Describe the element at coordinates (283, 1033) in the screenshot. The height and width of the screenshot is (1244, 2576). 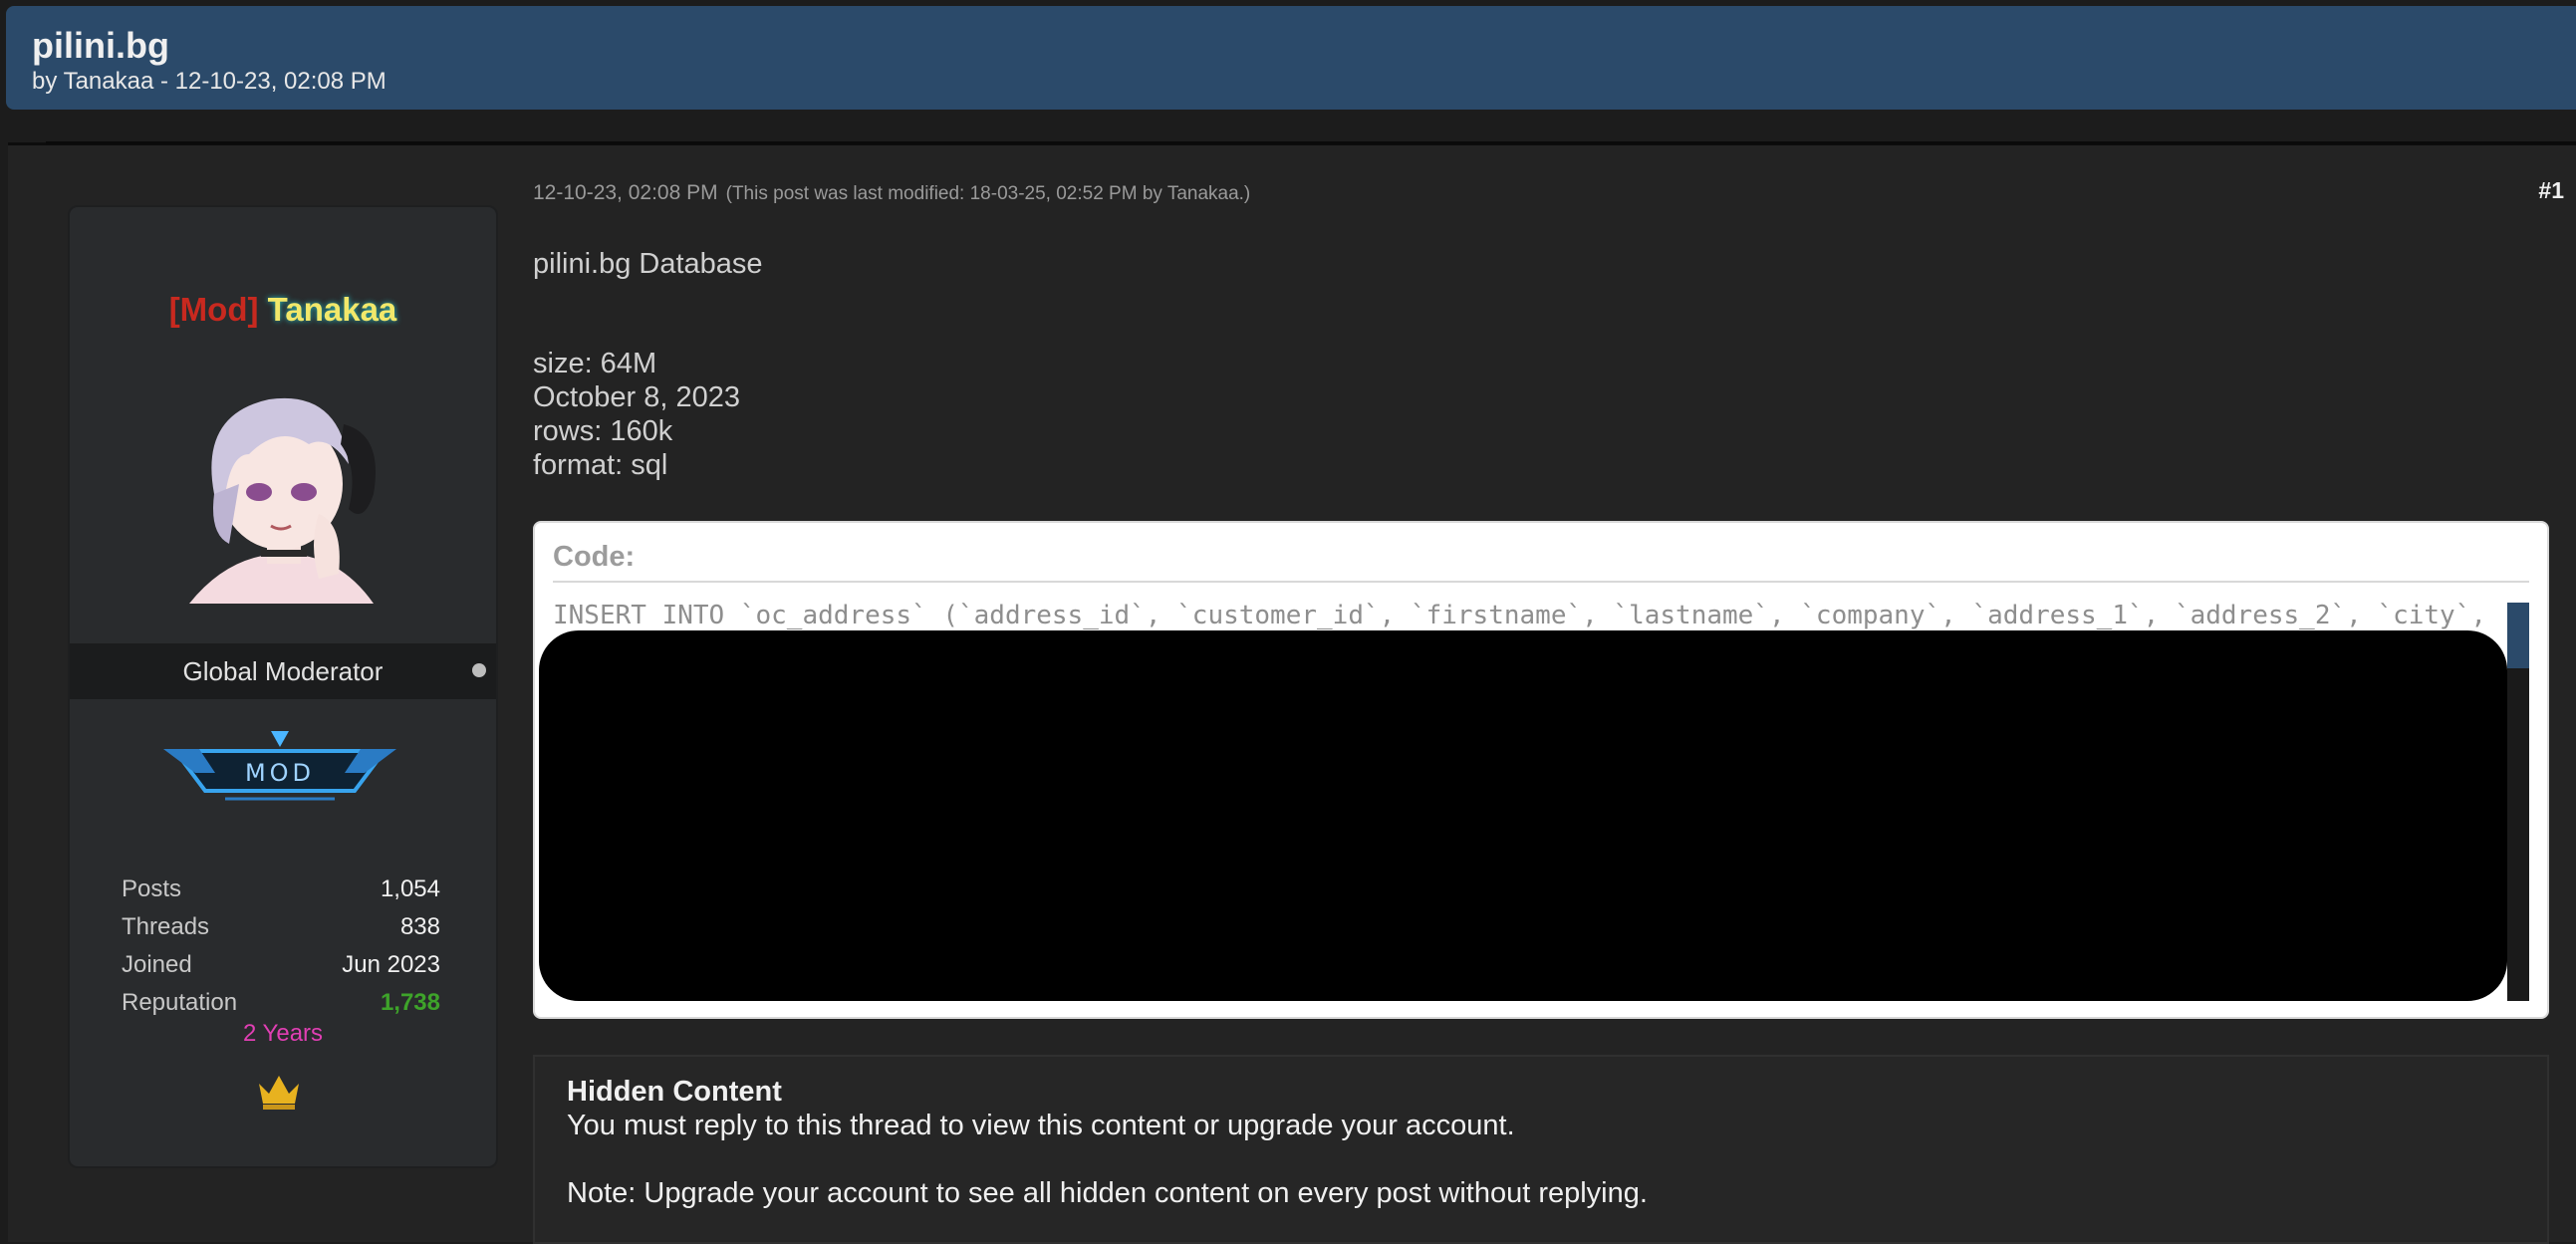
I see `membership-years: 2 Years` at that location.